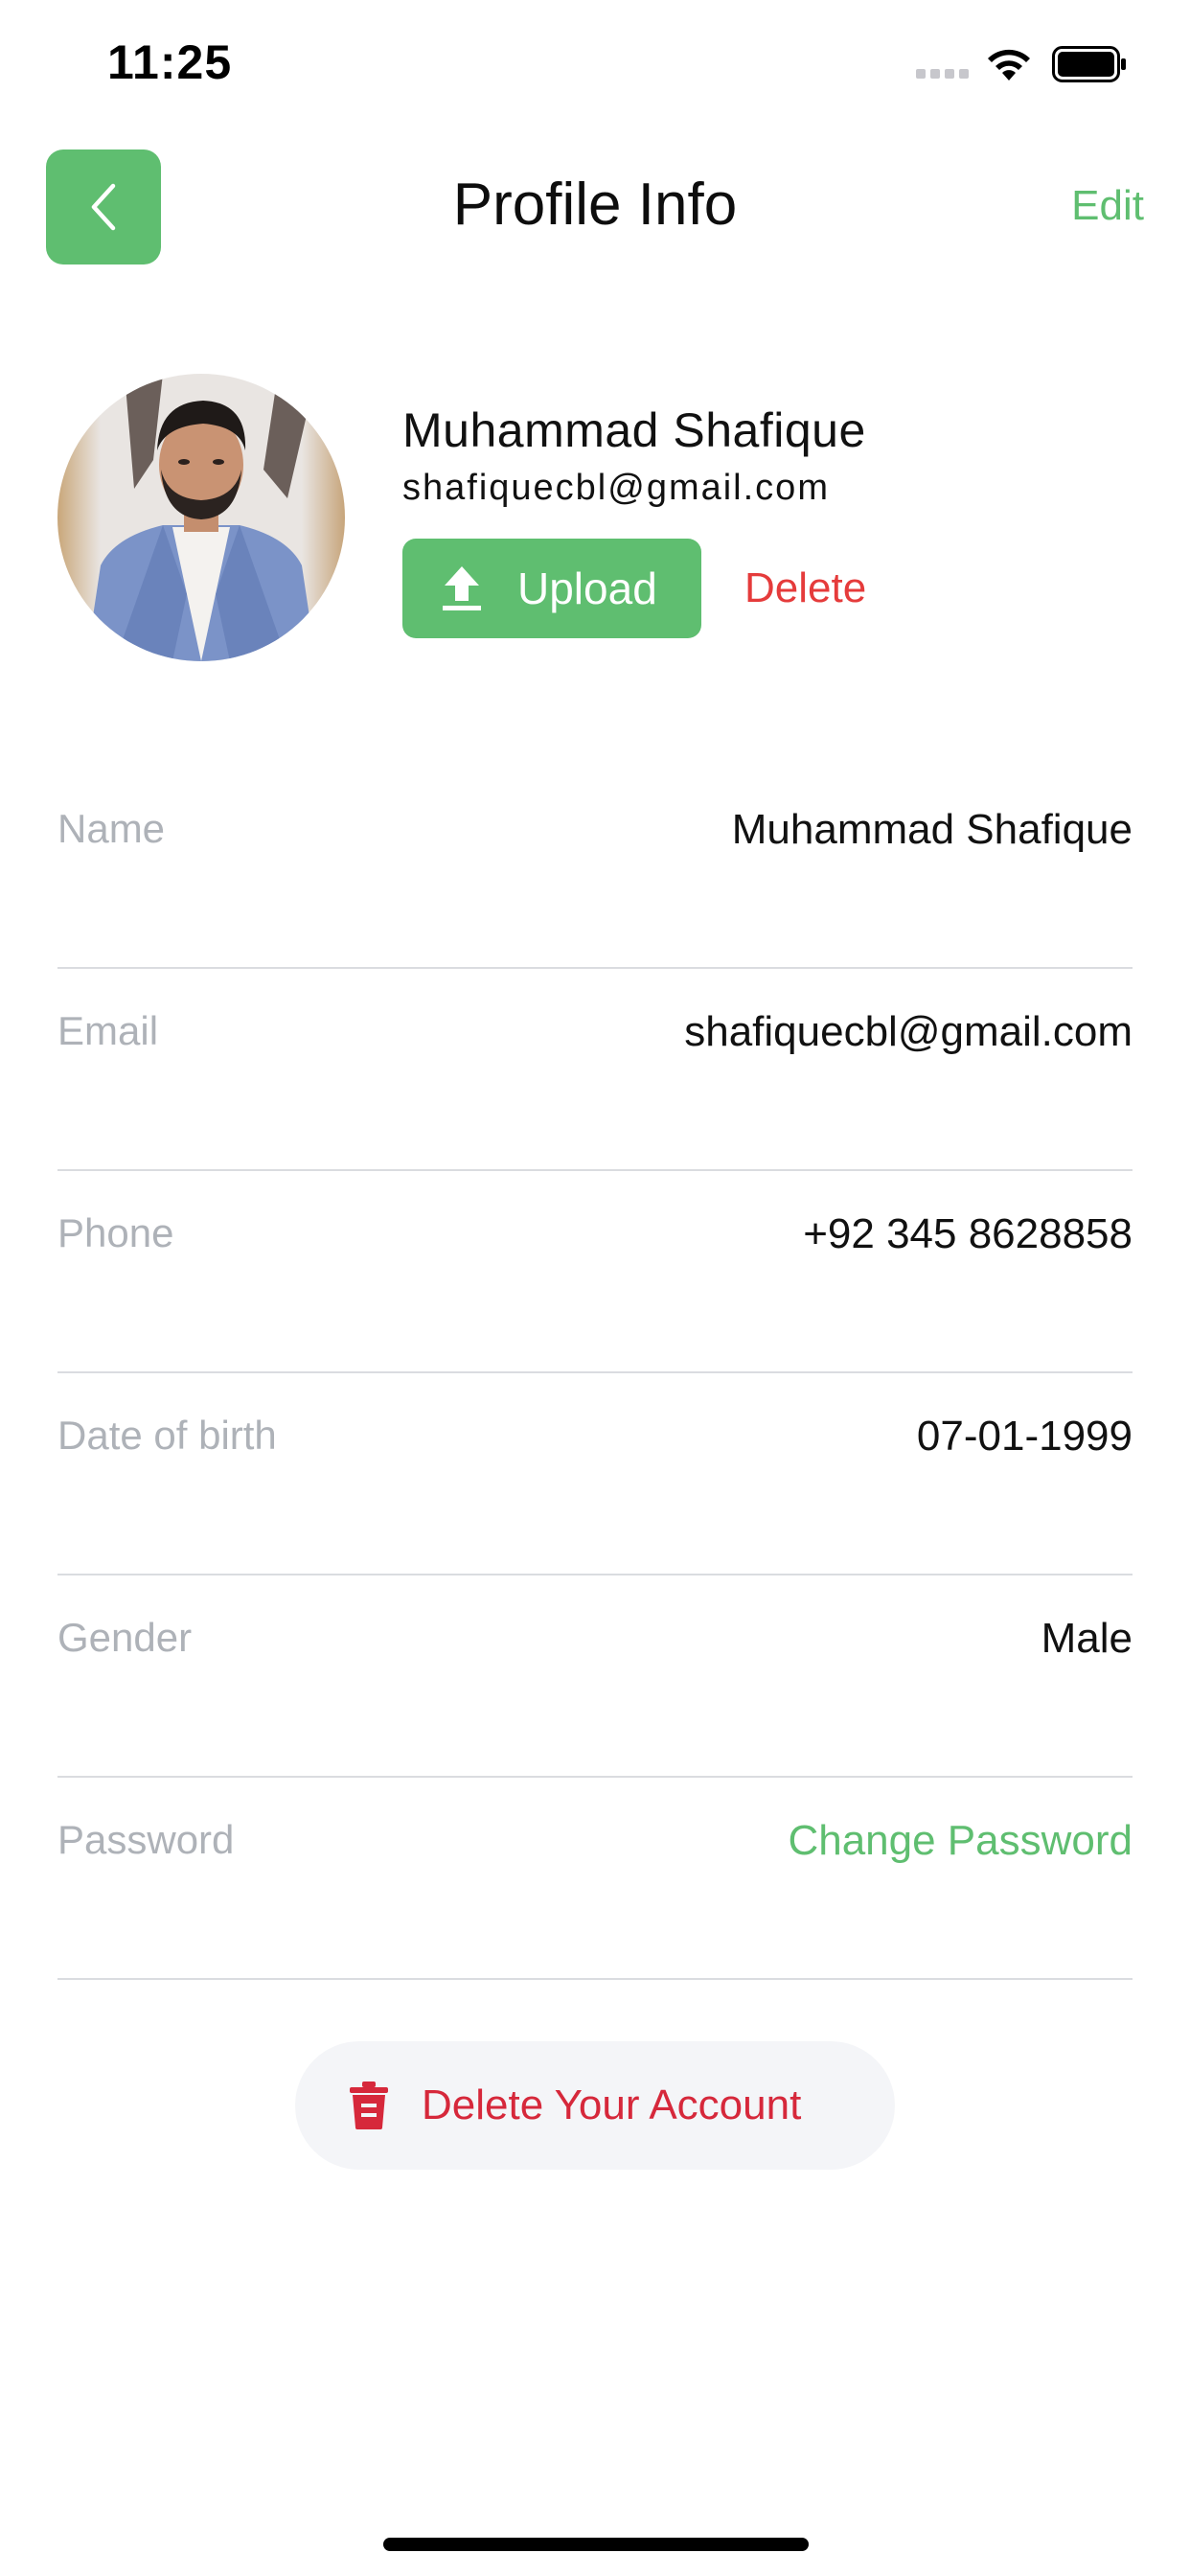  Describe the element at coordinates (1091, 66) in the screenshot. I see `battery-icon` at that location.